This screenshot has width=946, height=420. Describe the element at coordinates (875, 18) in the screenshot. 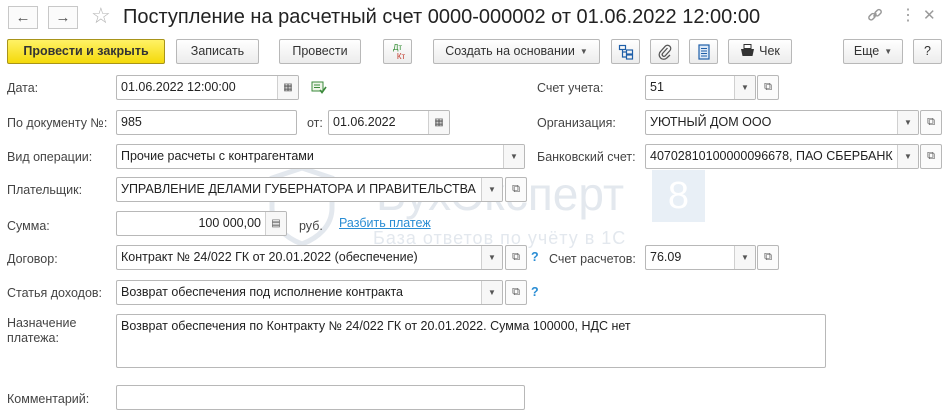

I see `link-icon` at that location.